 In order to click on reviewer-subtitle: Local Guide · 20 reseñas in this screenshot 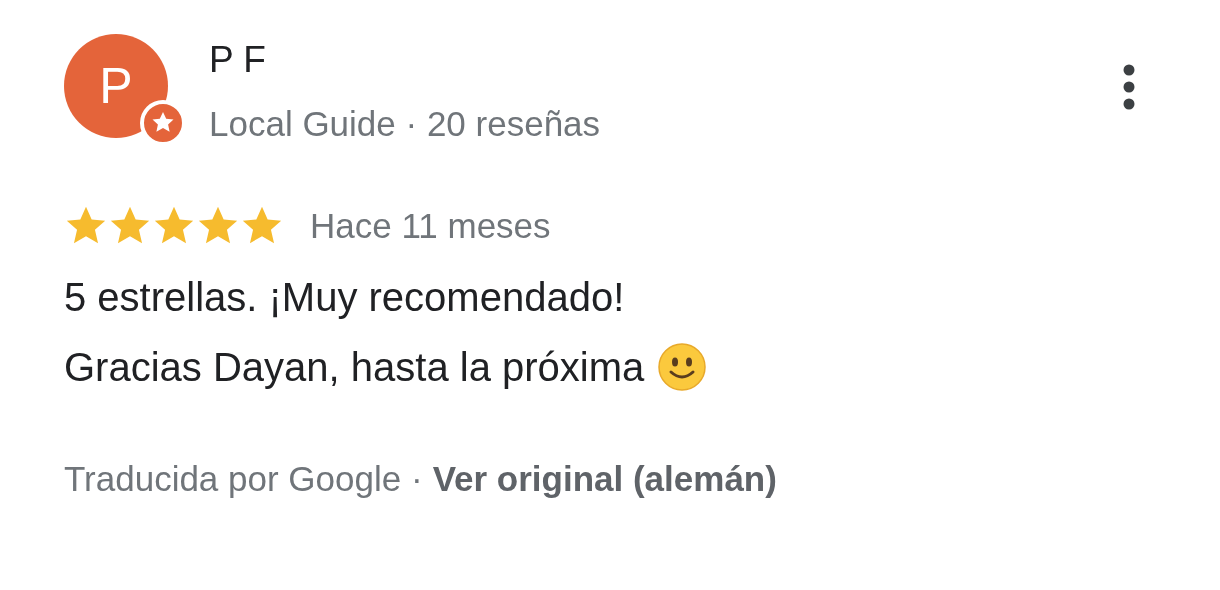, I will do `click(405, 124)`.